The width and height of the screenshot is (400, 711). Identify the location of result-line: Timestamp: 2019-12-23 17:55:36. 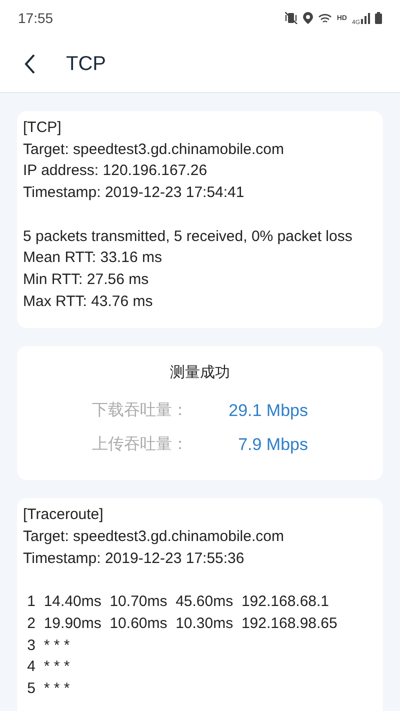
(134, 558).